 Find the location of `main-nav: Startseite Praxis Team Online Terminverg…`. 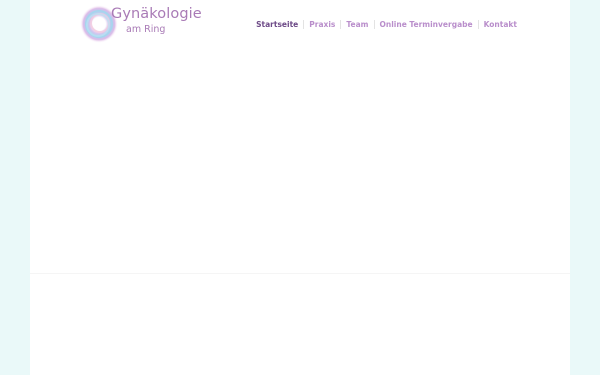

main-nav: Startseite Praxis Team Online Terminverg… is located at coordinates (386, 24).